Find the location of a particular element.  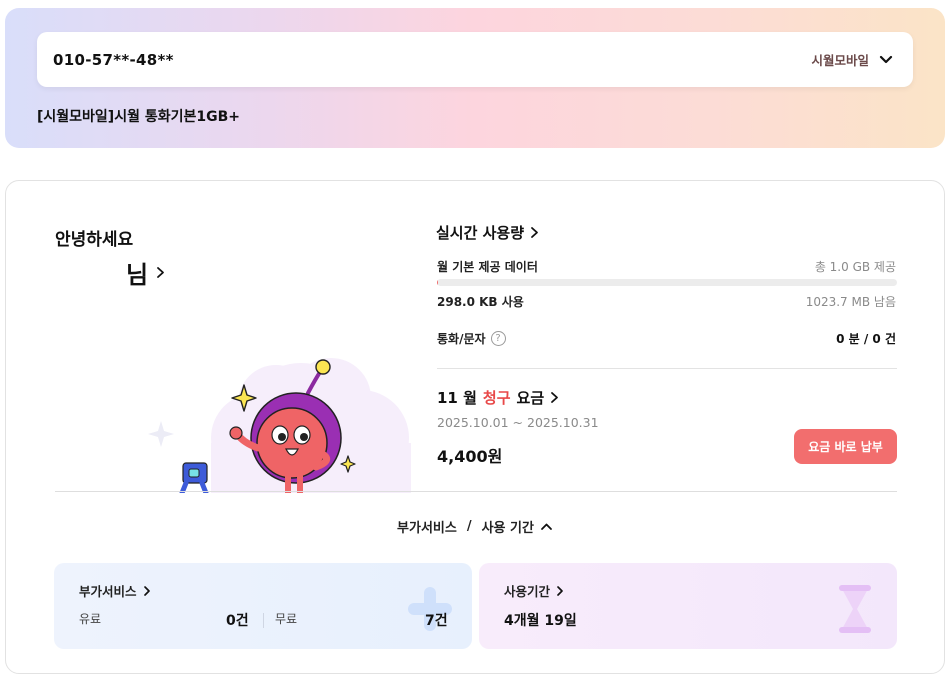

data-label: 월 기본 제공 데이터 is located at coordinates (487, 267).